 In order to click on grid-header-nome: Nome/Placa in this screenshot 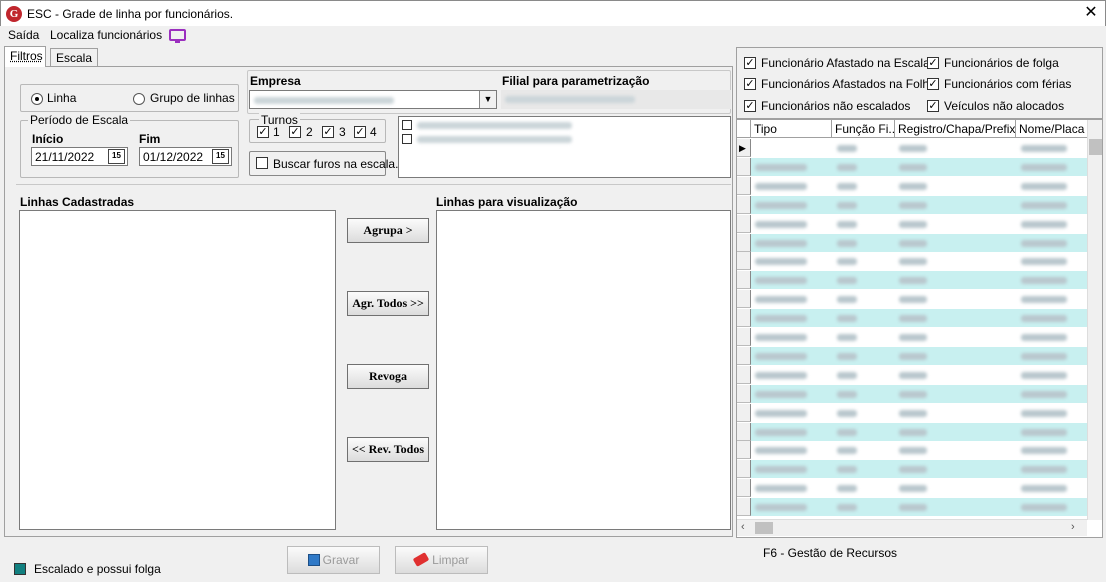, I will do `click(1052, 129)`.